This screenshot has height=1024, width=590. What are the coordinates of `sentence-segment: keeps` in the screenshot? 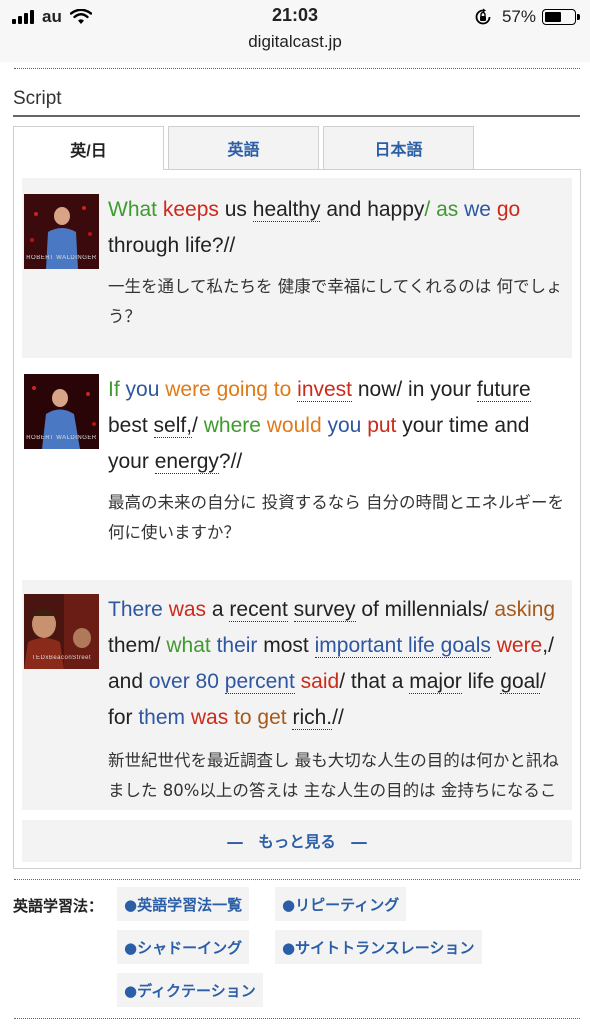 It's located at (190, 209).